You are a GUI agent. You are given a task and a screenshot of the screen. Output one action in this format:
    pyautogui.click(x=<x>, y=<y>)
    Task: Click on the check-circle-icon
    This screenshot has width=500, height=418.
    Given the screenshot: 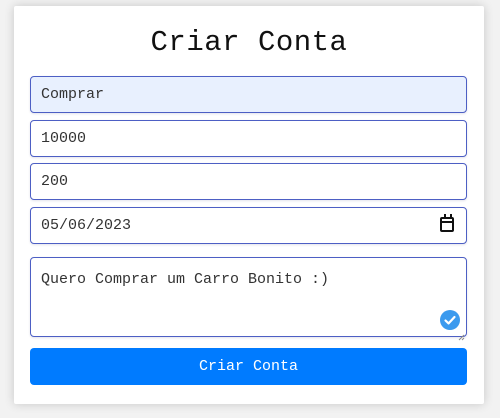 What is the action you would take?
    pyautogui.click(x=450, y=320)
    